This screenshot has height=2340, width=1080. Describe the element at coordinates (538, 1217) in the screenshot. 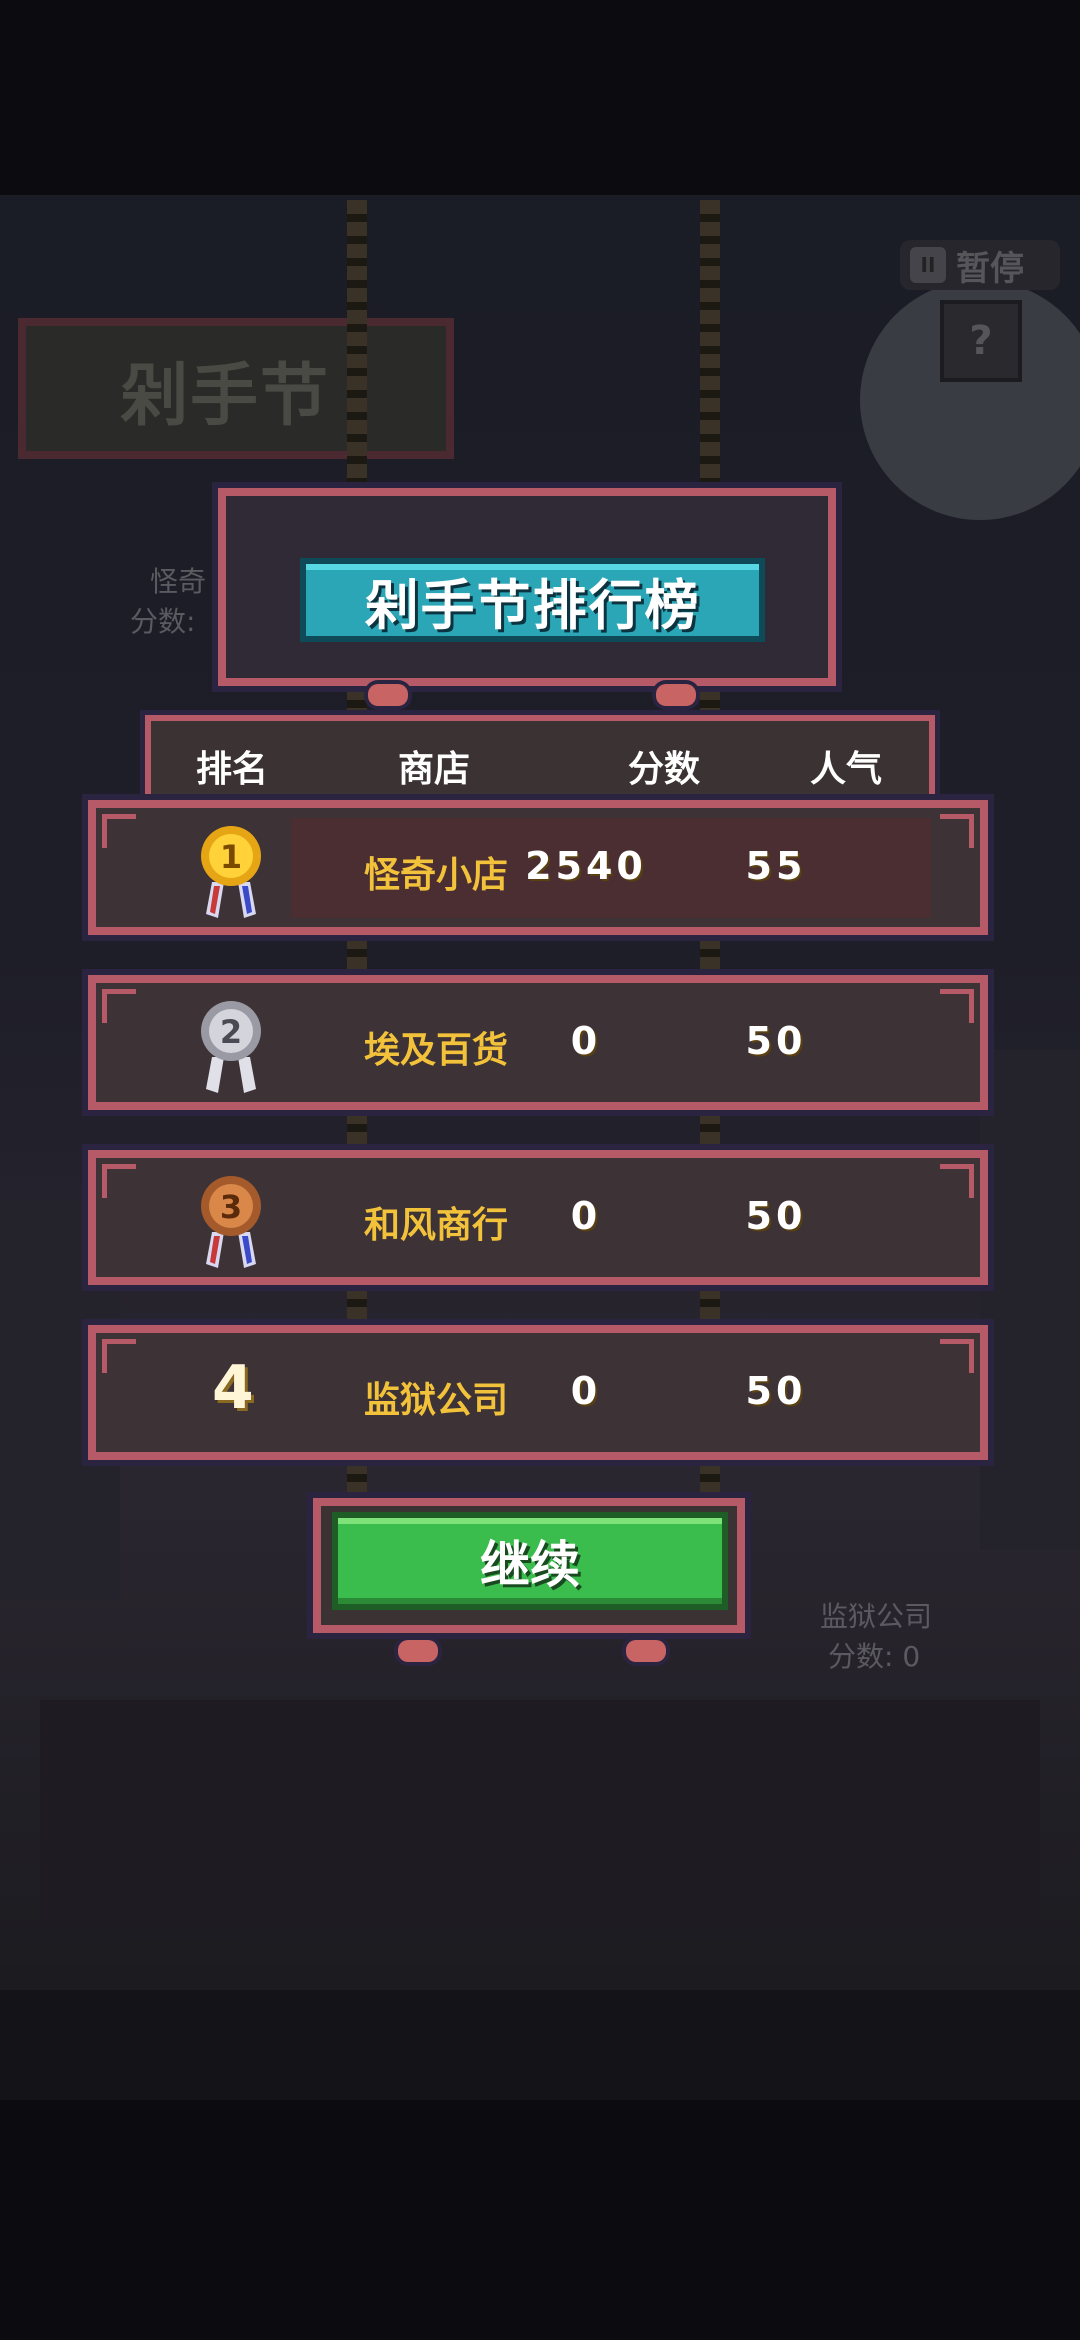

I see `leaderboard-row: 3 和风商行 0 50` at that location.